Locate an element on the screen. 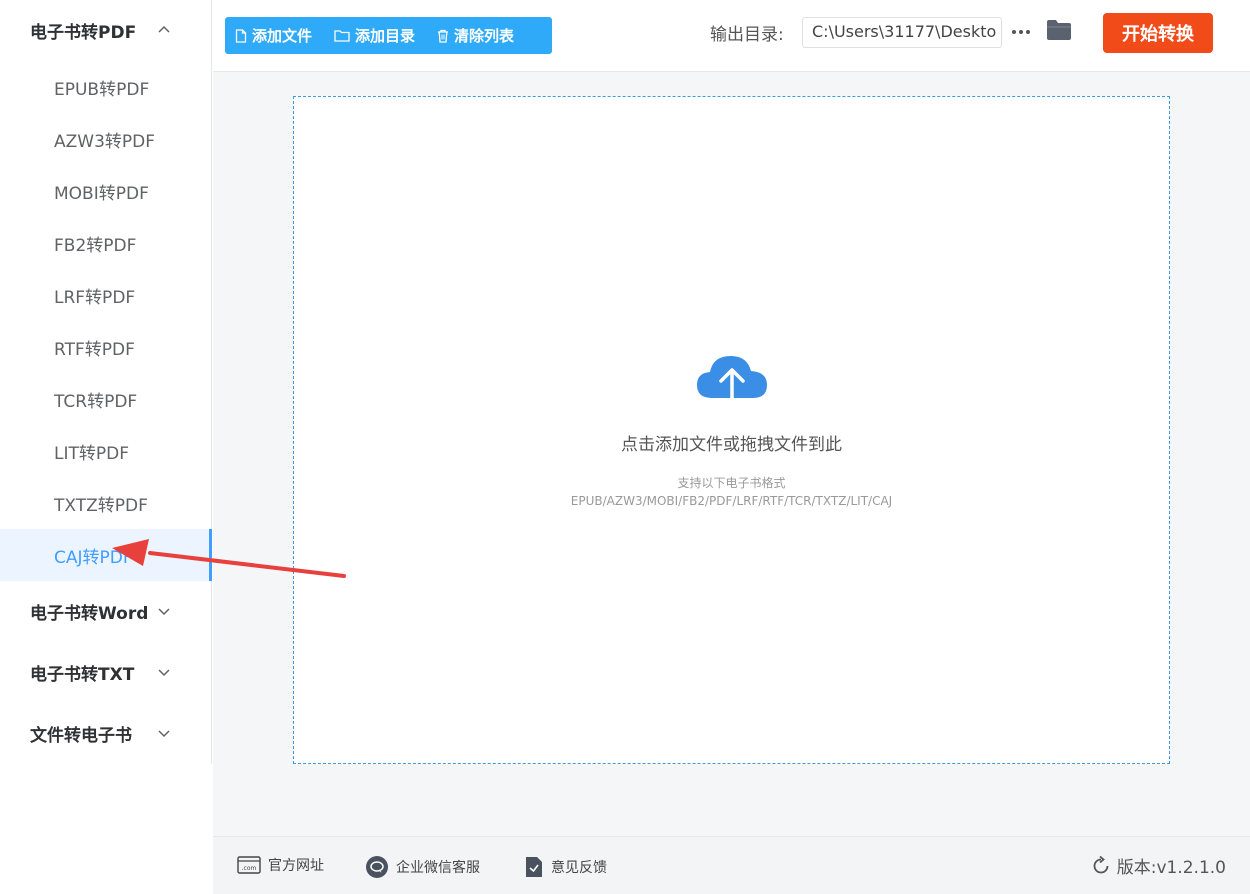 The width and height of the screenshot is (1250, 894). sidebar-item-lit-to-pdf: LIT转PDF is located at coordinates (106, 451).